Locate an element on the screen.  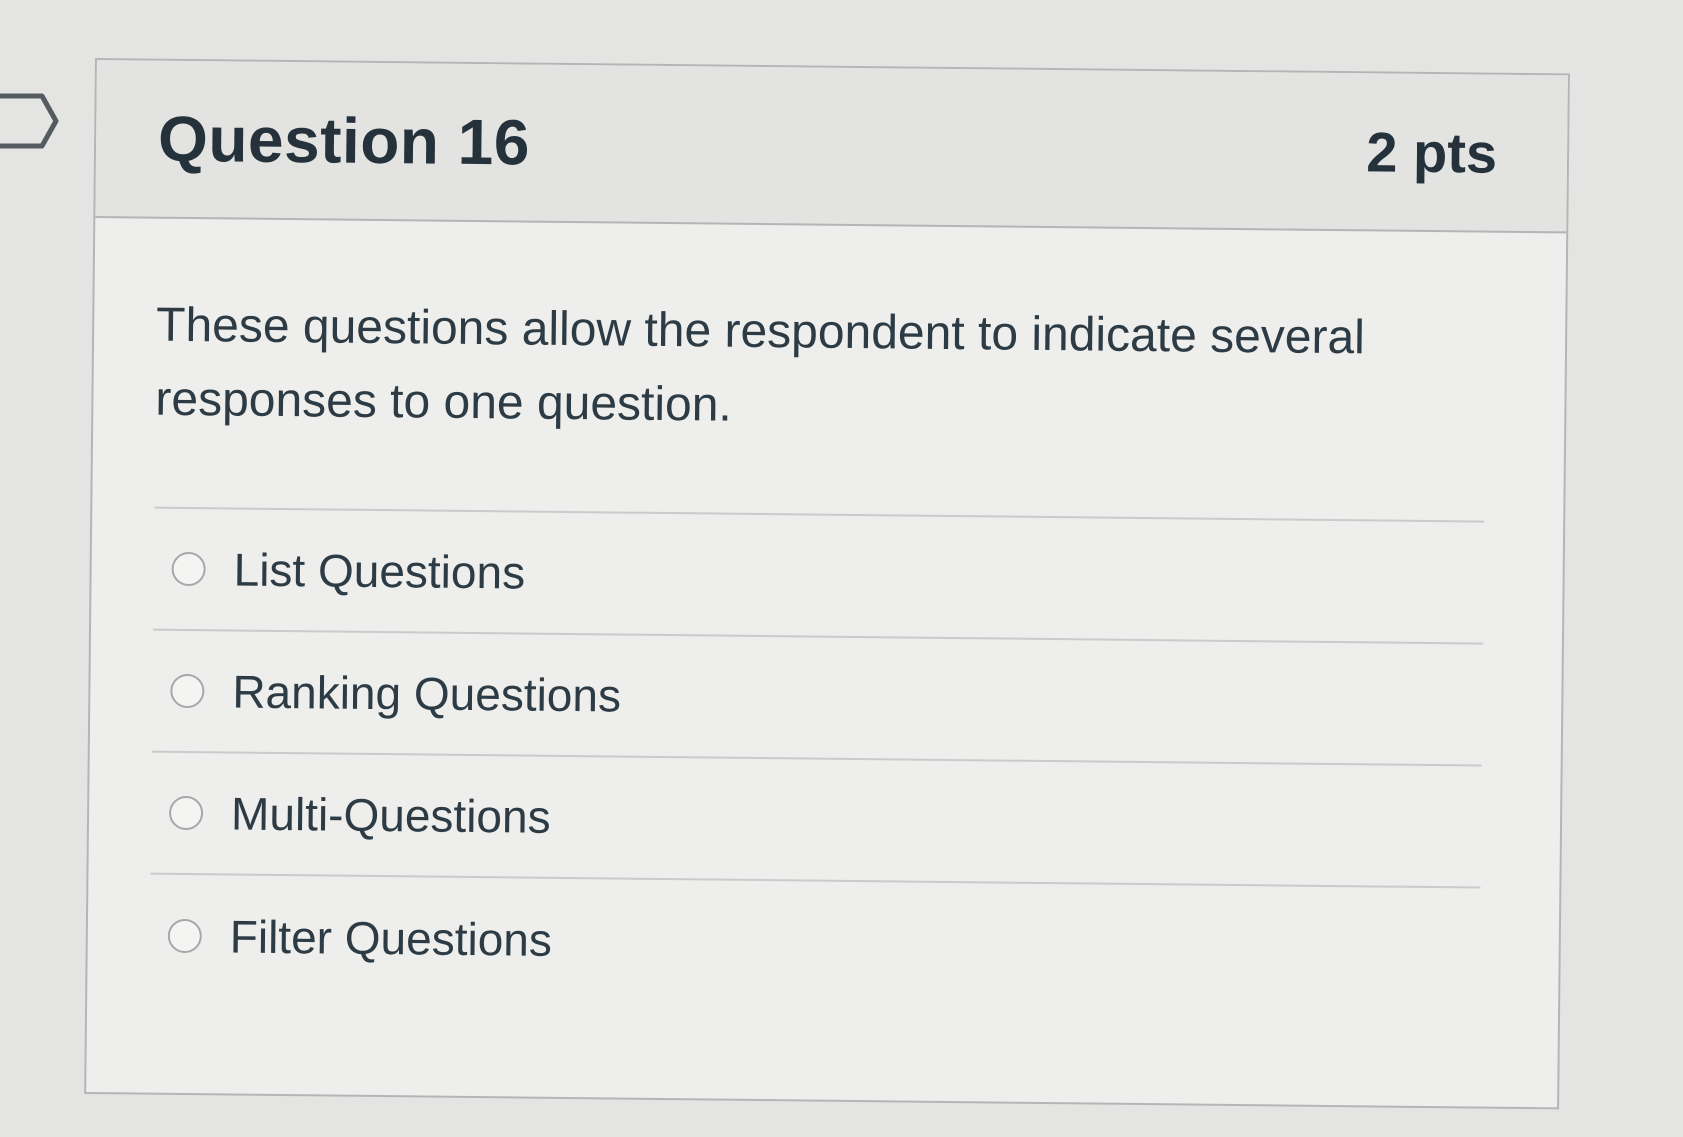
answer-option-list-questions: List Questions is located at coordinates (819, 576).